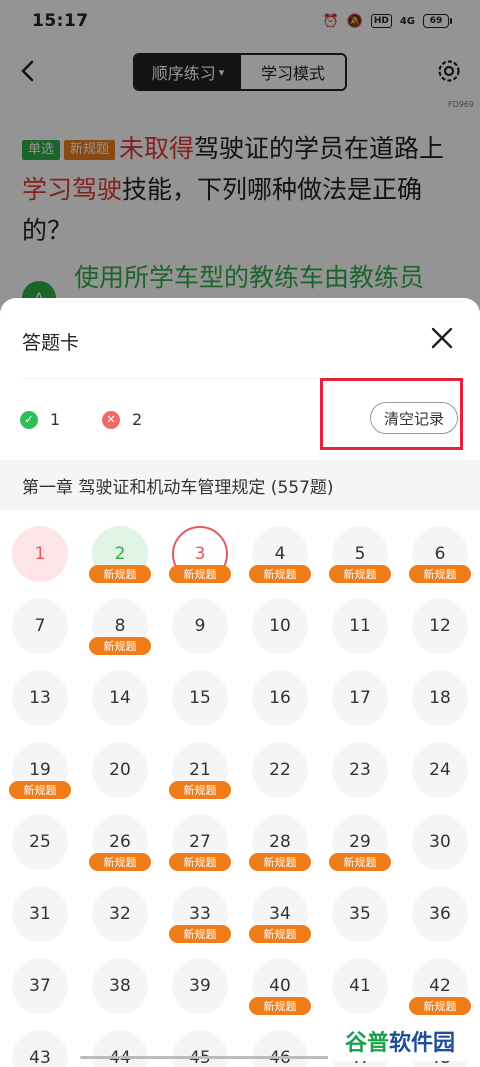 The width and height of the screenshot is (480, 1067). I want to click on wrong-count: 2, so click(137, 419).